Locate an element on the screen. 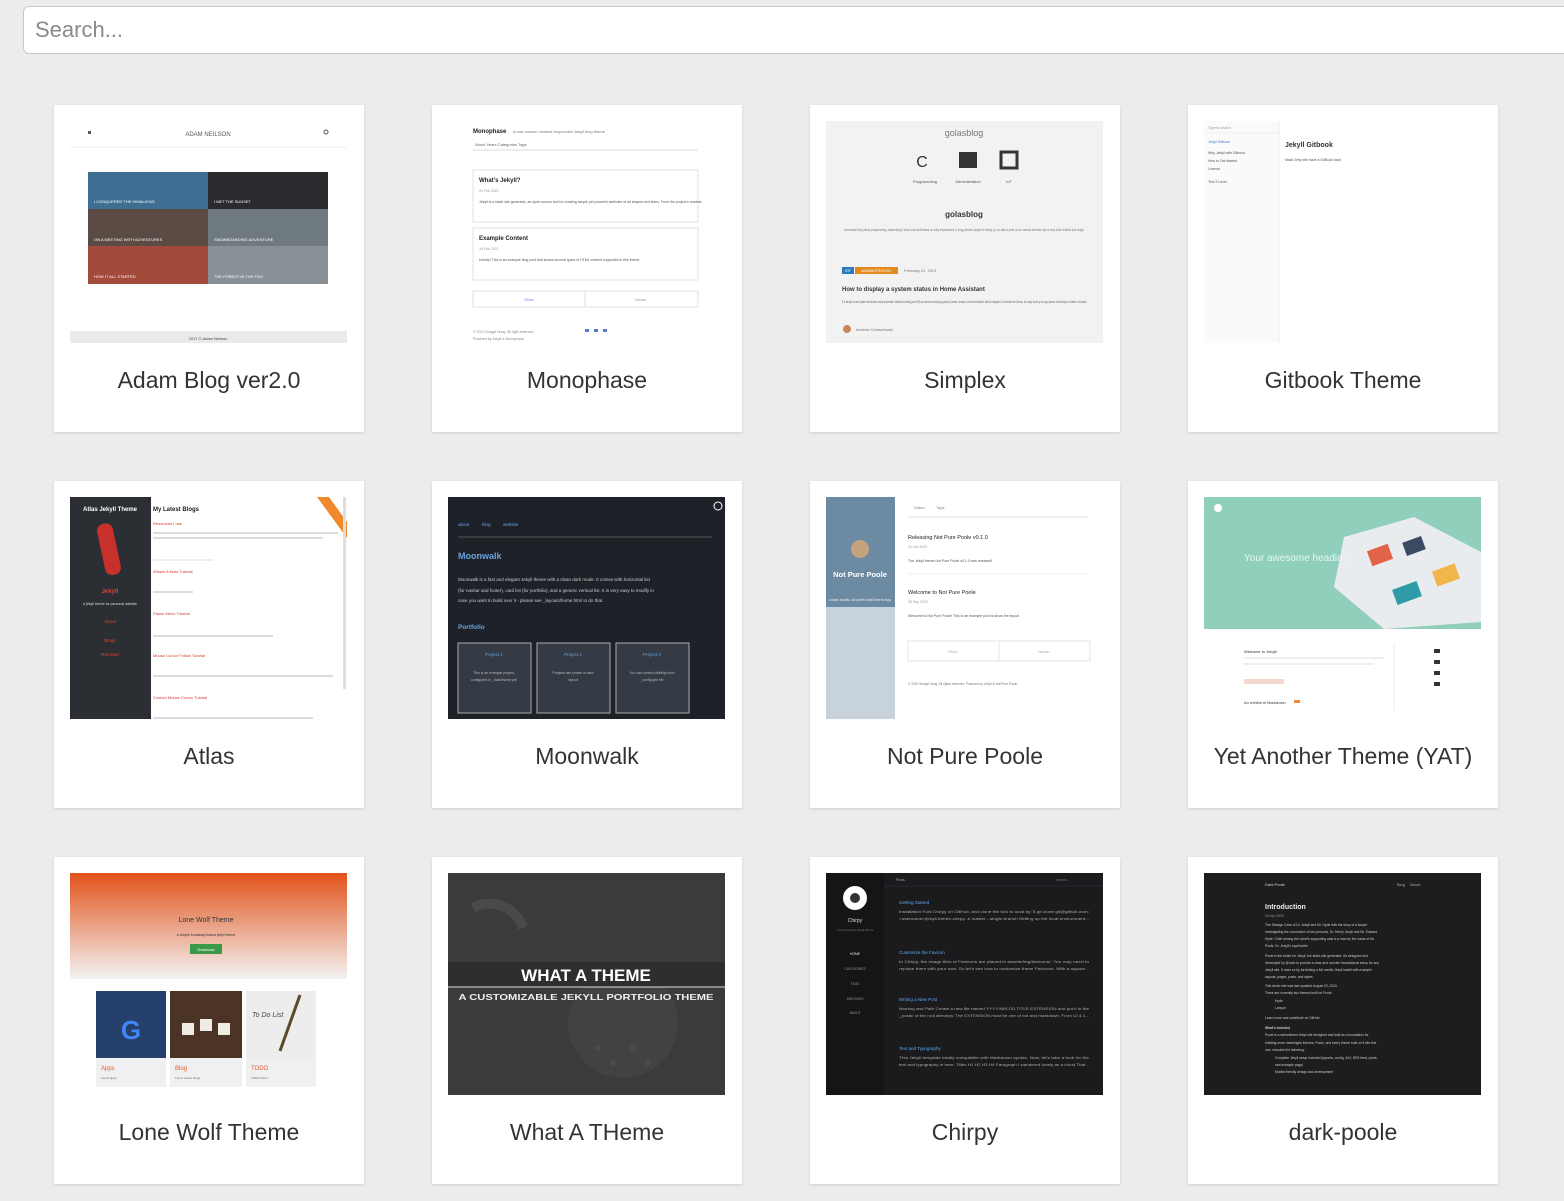 This screenshot has height=1201, width=1564. theme-title: Moonwalk is located at coordinates (587, 756).